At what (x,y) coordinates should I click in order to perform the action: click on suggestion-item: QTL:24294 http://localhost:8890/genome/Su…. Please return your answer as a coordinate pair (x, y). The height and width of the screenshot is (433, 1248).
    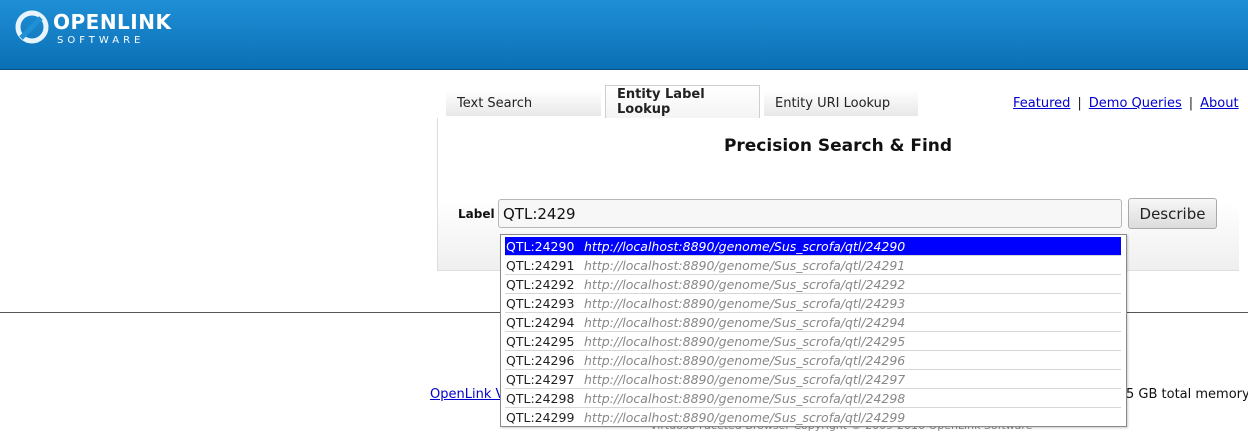
    Looking at the image, I should click on (813, 322).